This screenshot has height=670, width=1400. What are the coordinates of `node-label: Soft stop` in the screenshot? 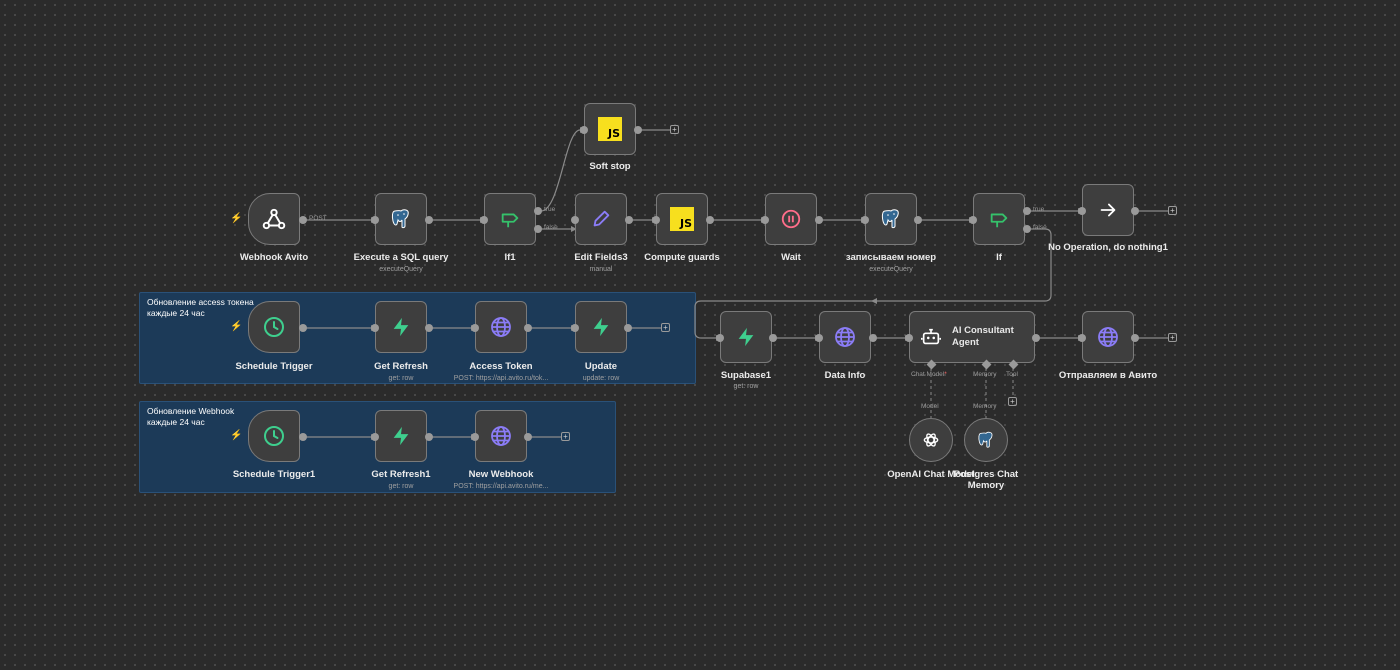 It's located at (610, 166).